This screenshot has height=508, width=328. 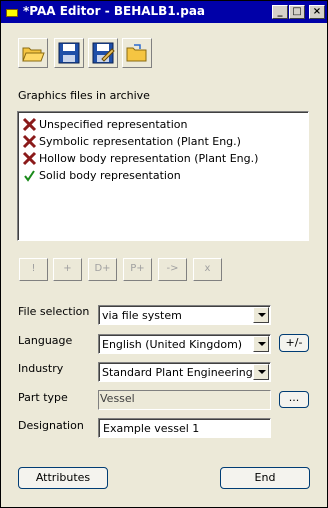 I want to click on folder-icon, so click(x=136, y=53).